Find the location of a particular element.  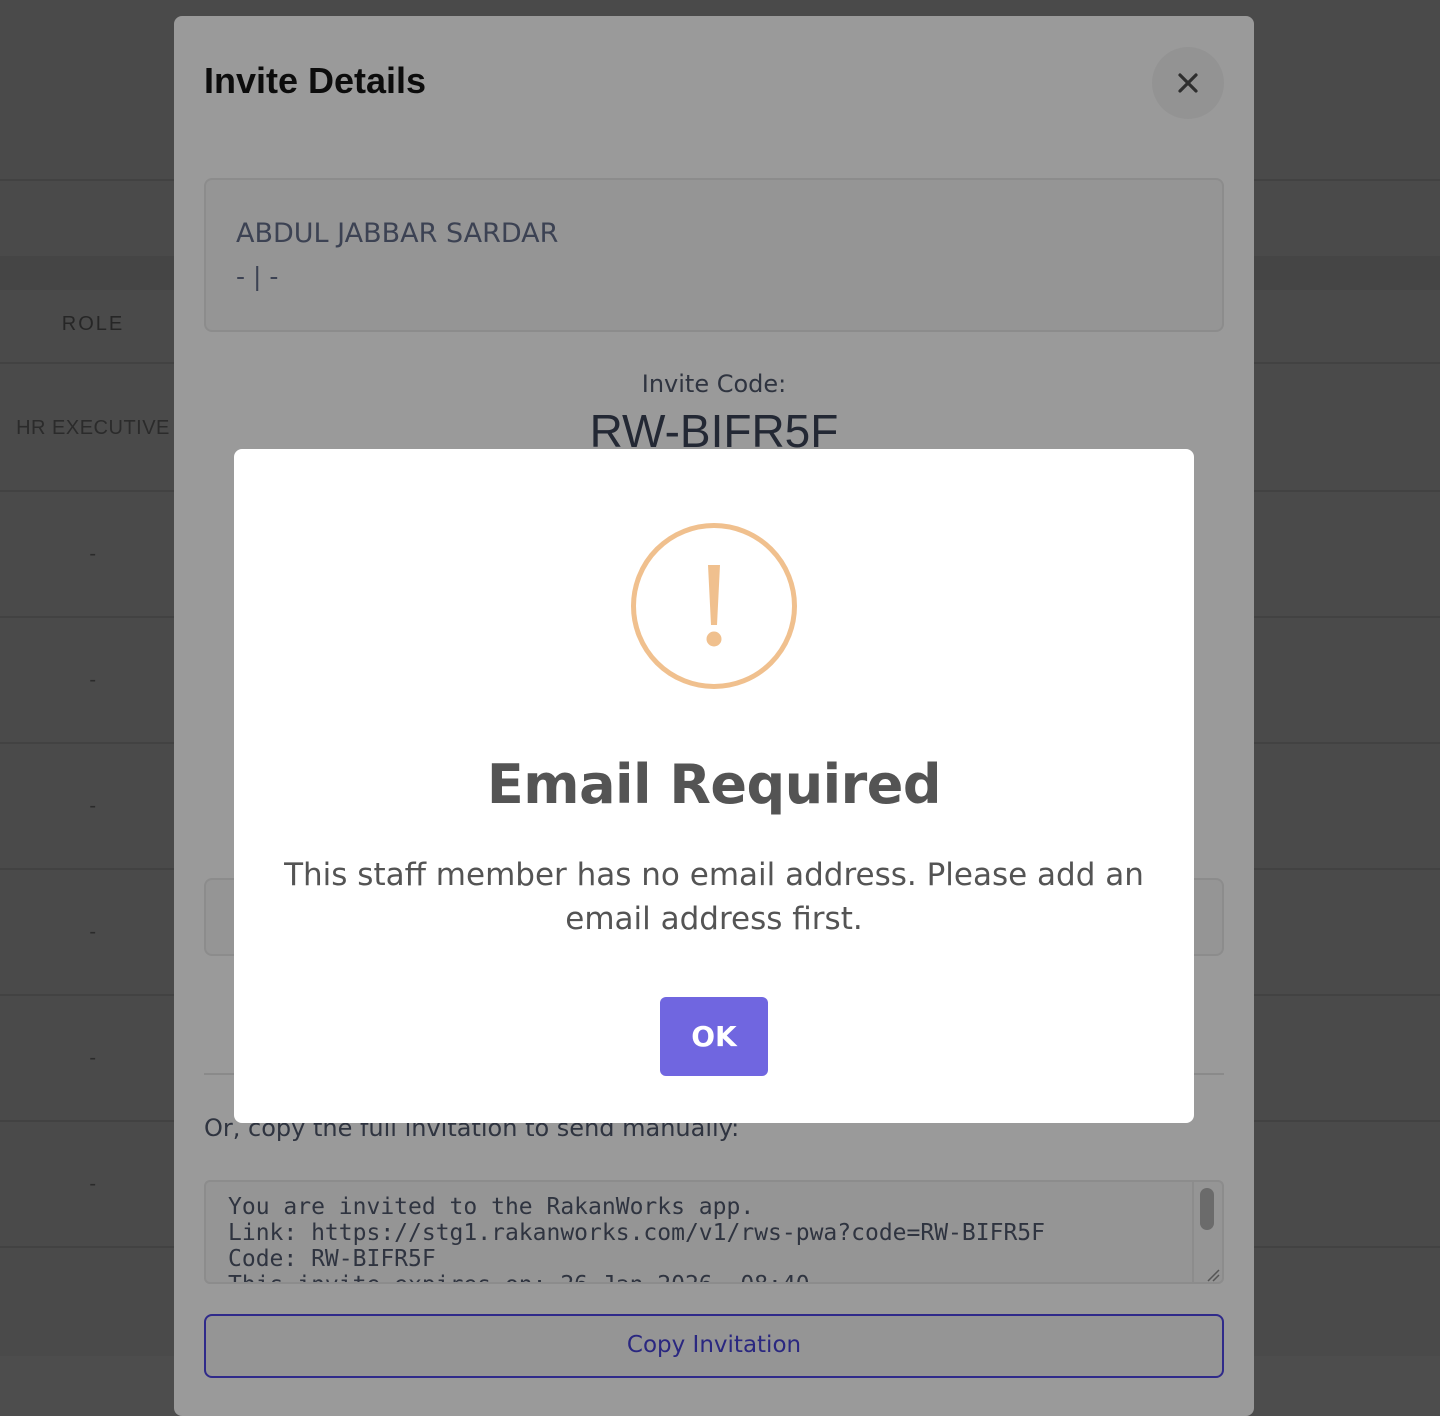

scrollbar-thumb is located at coordinates (1207, 1209).